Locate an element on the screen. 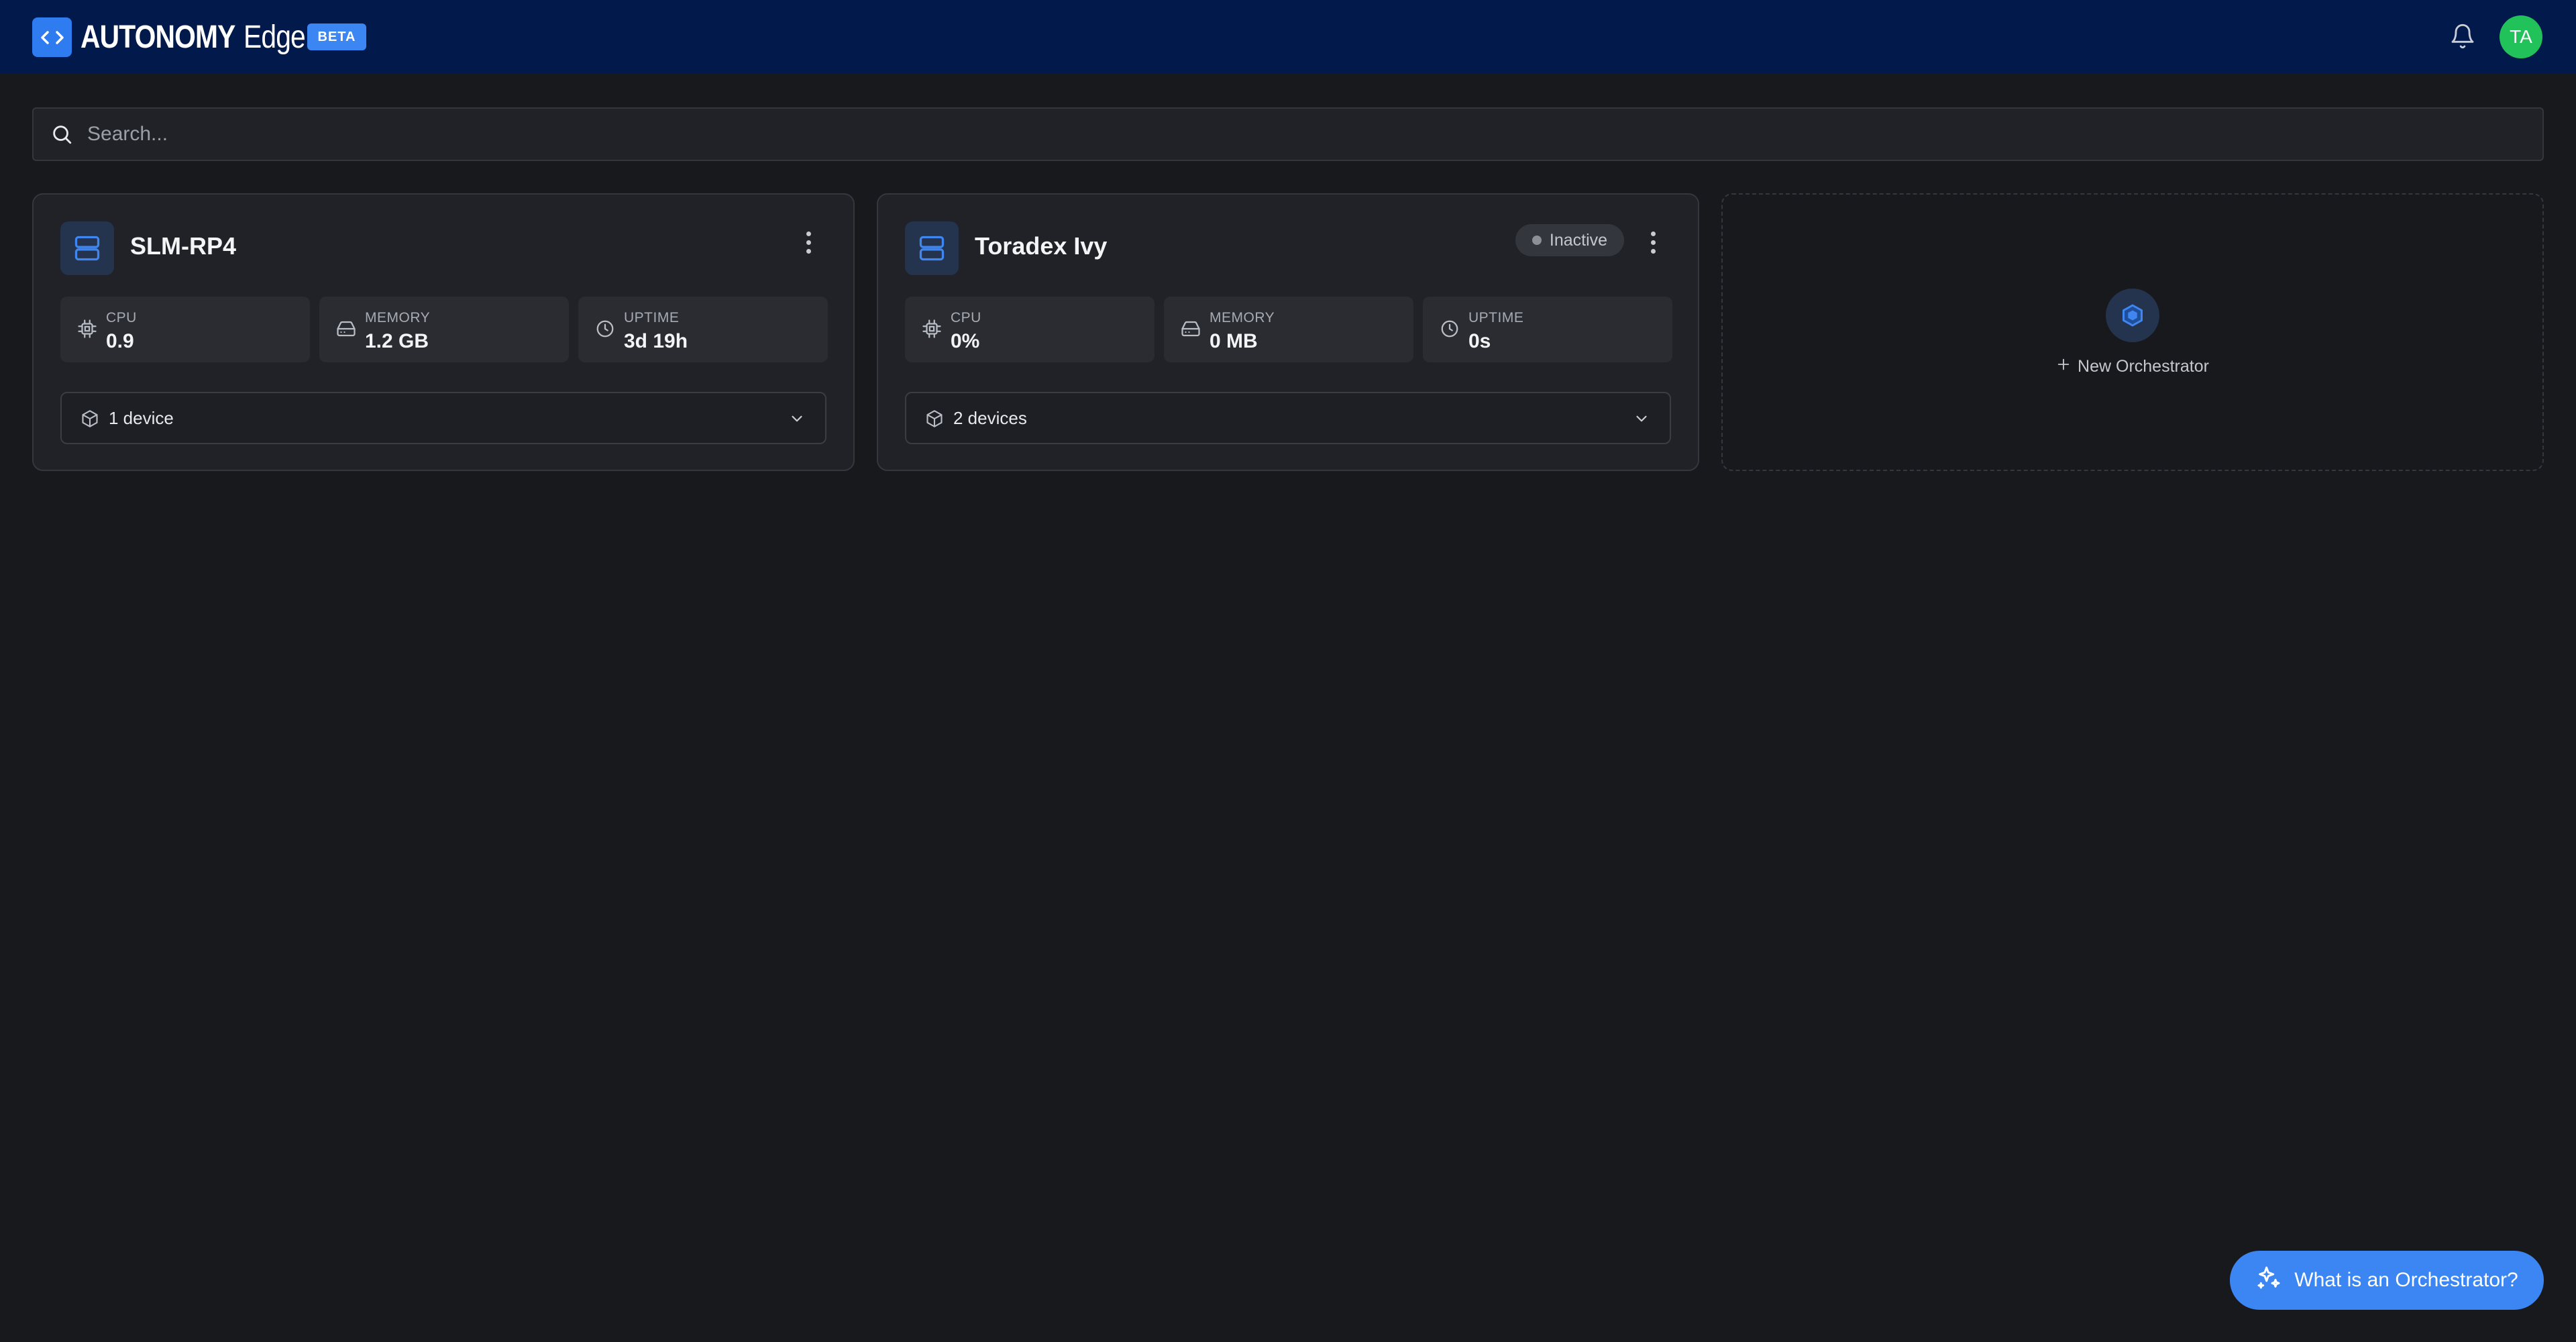 The width and height of the screenshot is (2576, 1342). memory-stat: MEMORY 0 MB is located at coordinates (1288, 330).